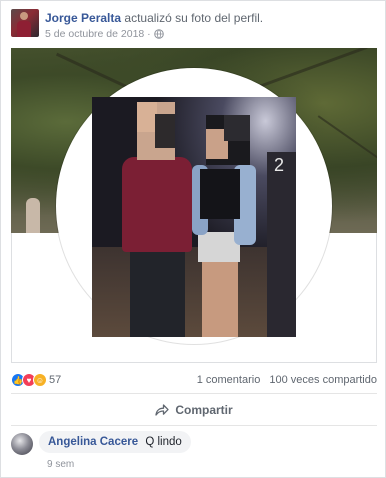 The image size is (386, 478). I want to click on photo-man-face-pixelated, so click(156, 131).